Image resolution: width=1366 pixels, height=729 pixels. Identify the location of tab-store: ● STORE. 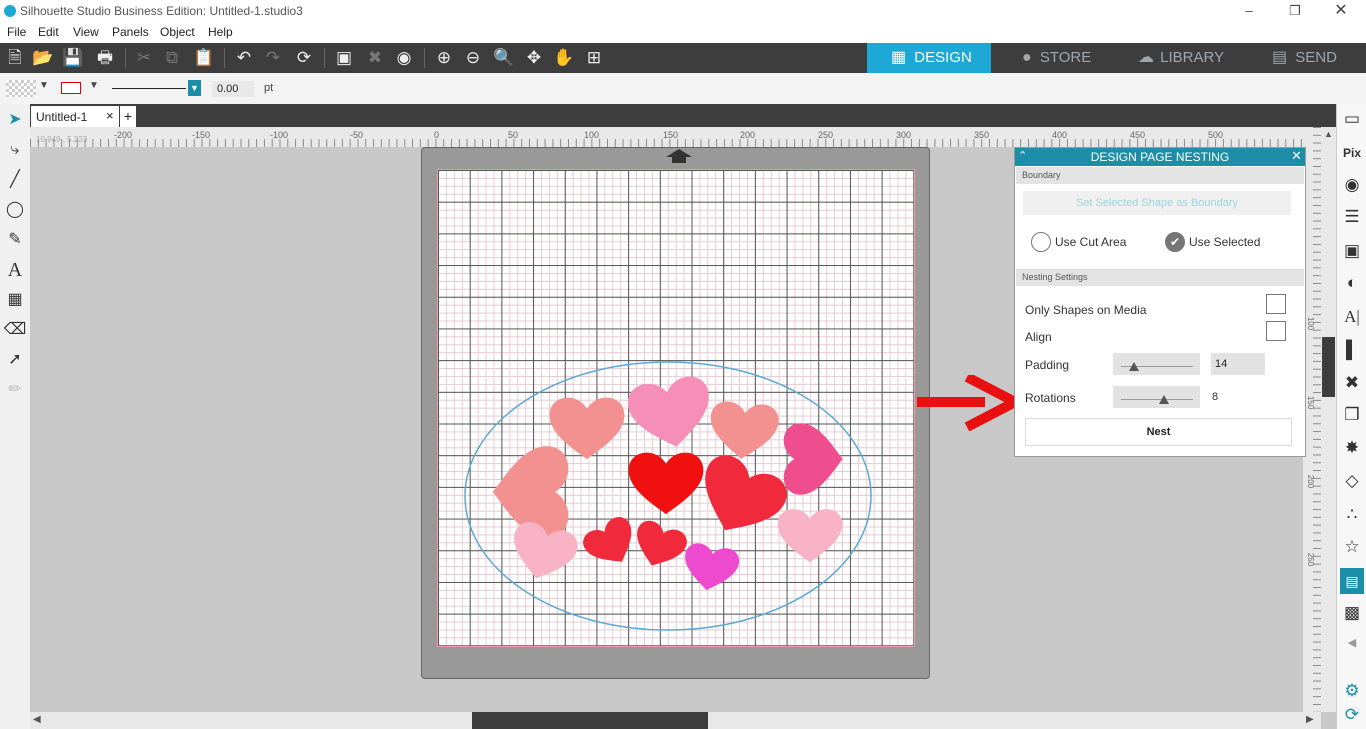
(1060, 58).